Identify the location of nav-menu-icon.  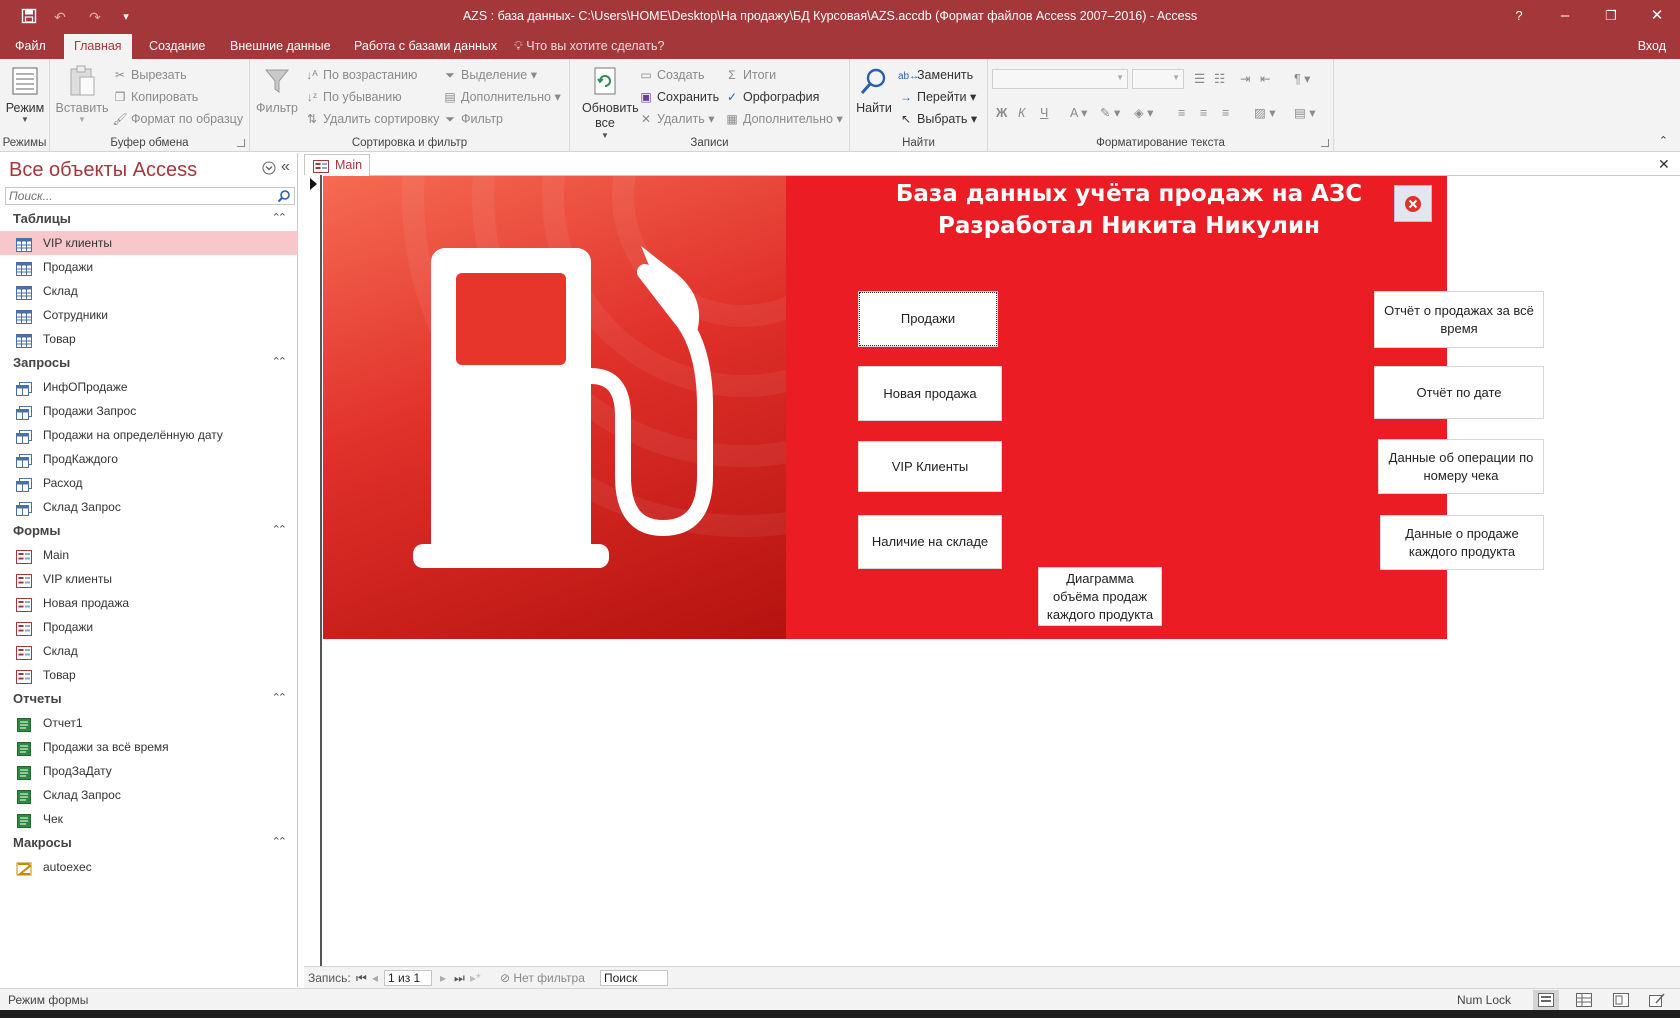
(269, 169).